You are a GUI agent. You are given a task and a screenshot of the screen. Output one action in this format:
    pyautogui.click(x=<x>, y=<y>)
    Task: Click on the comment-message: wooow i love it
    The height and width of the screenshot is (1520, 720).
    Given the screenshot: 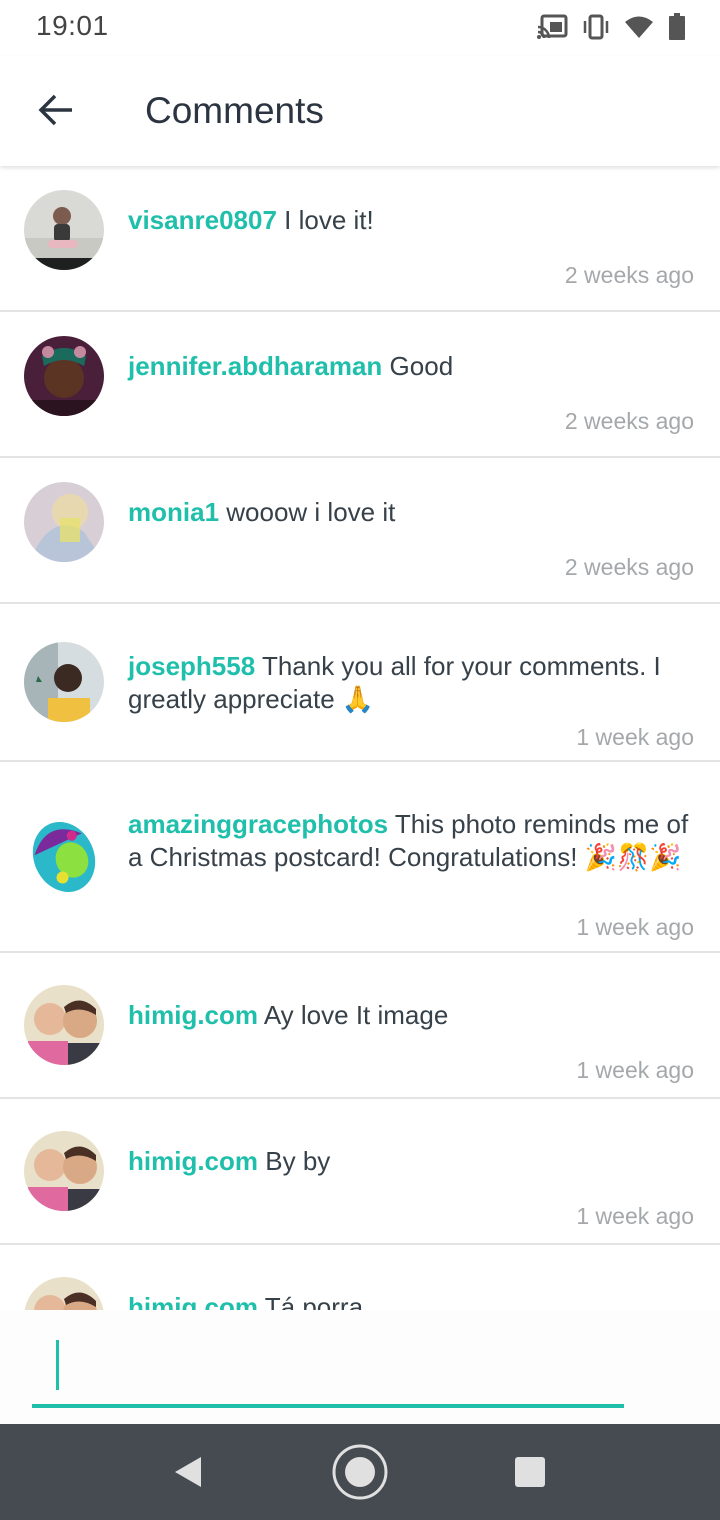 What is the action you would take?
    pyautogui.click(x=311, y=512)
    